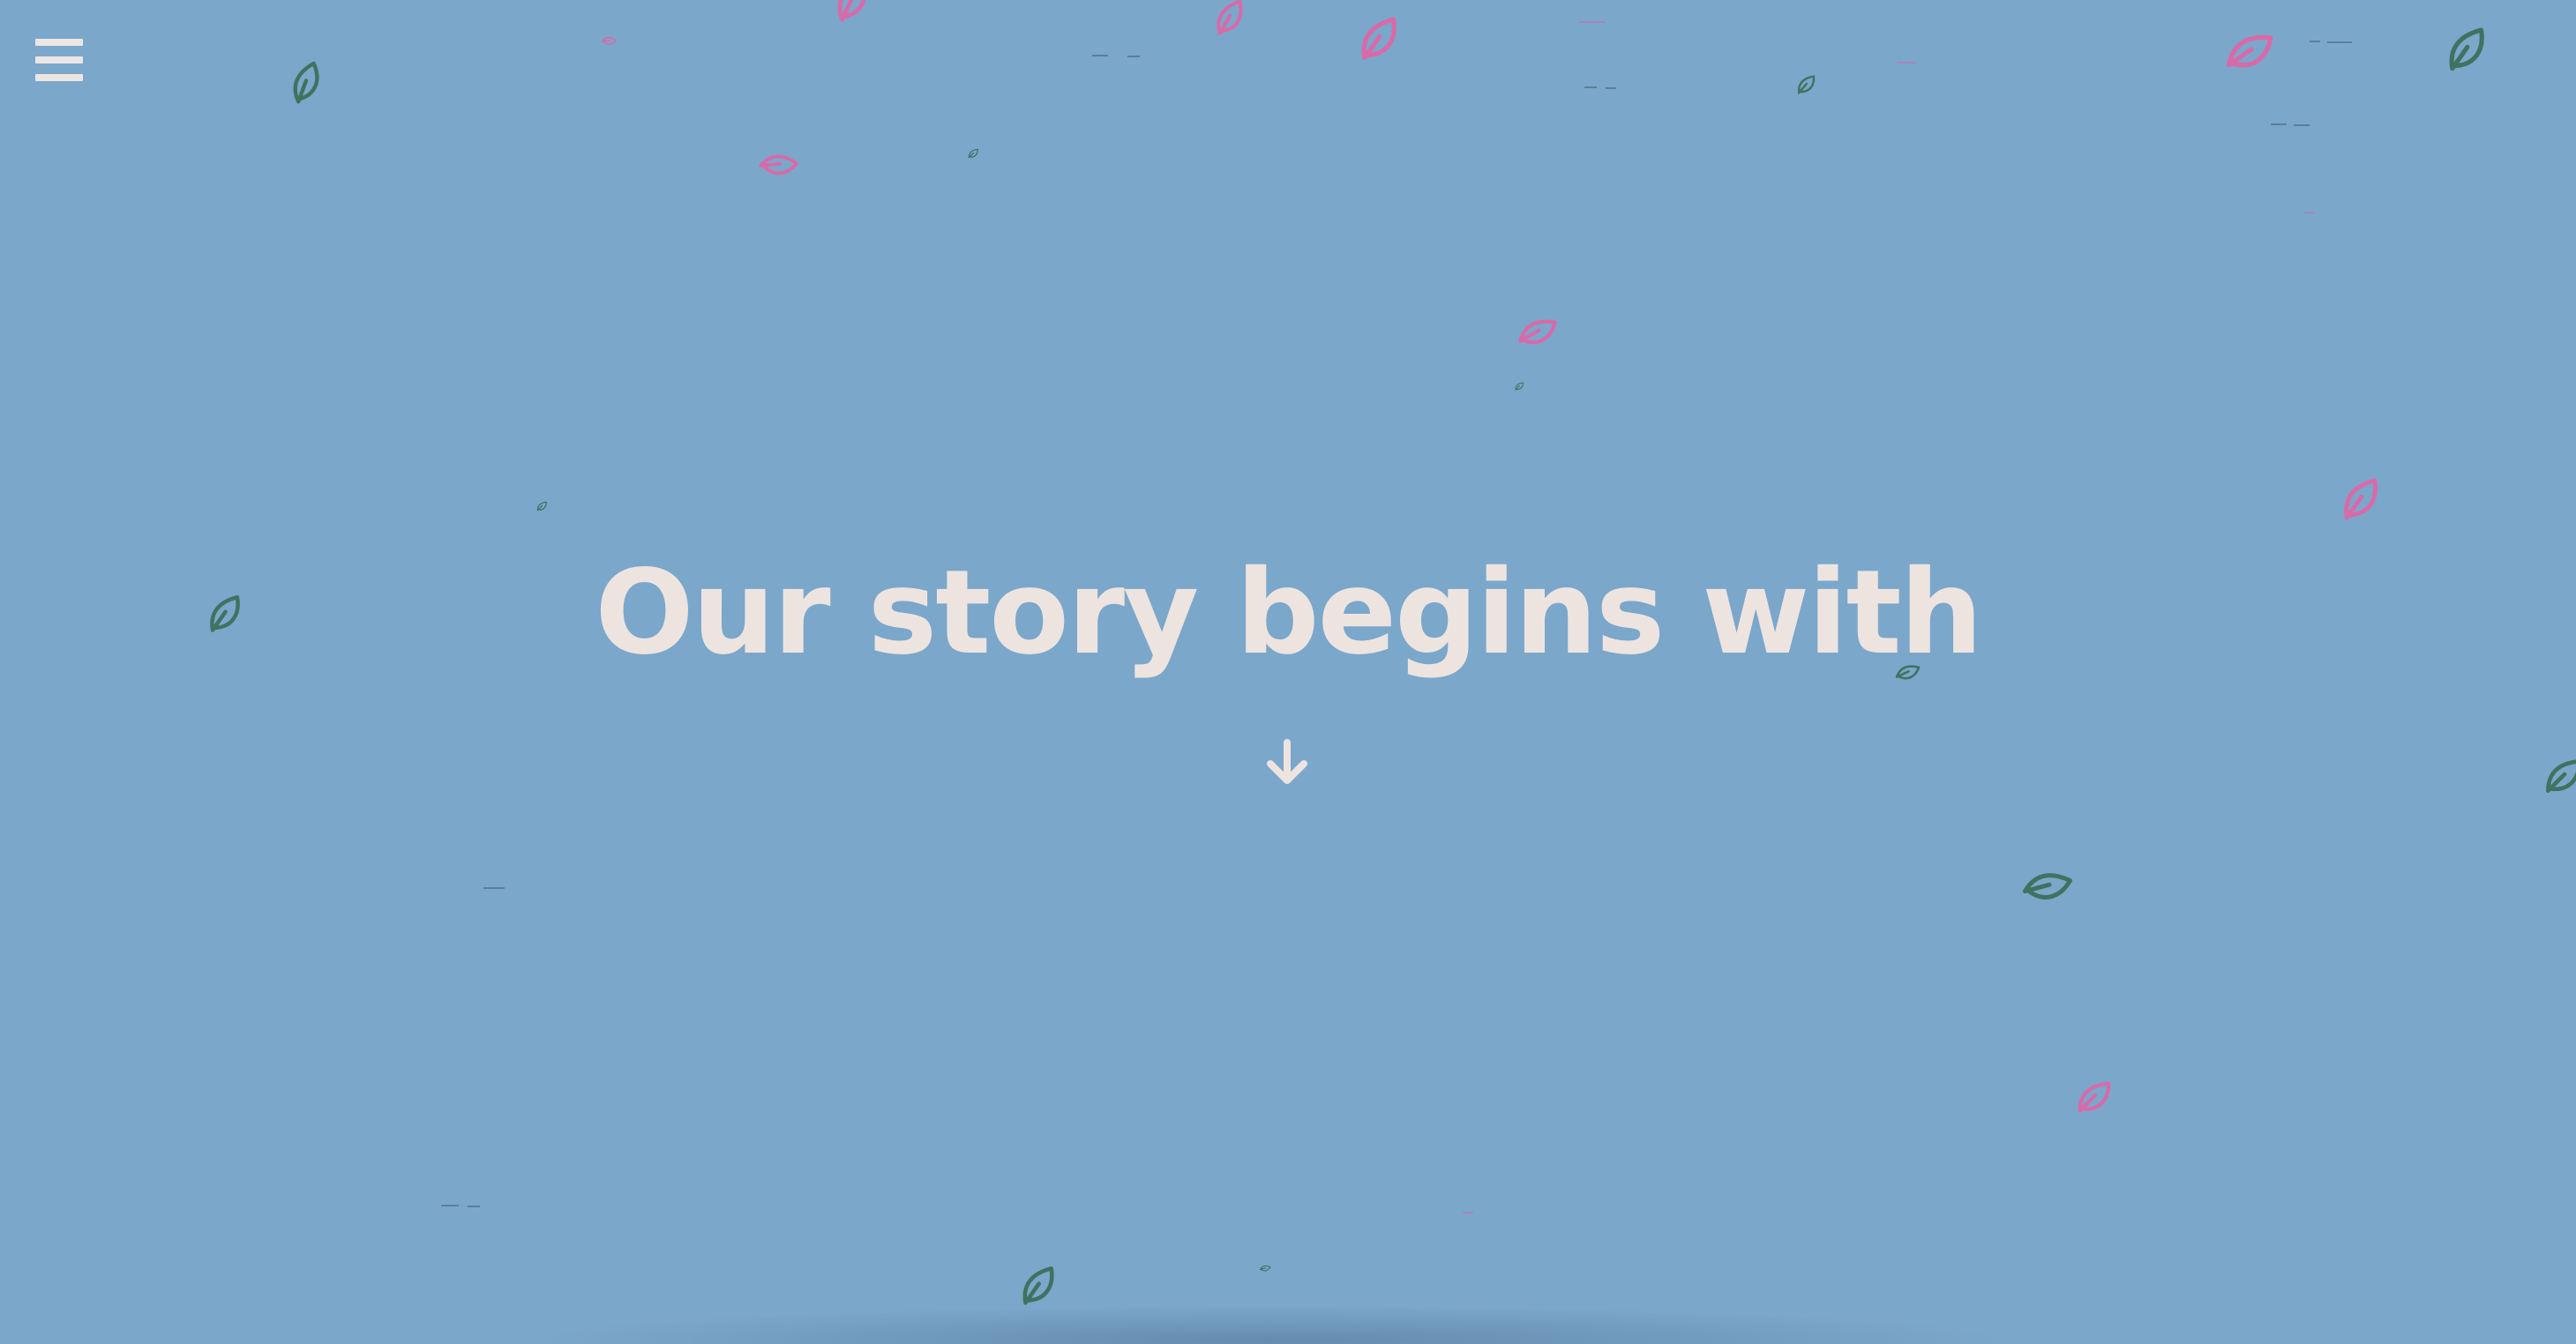  What do you see at coordinates (1287, 762) in the screenshot?
I see `arrow-down-icon` at bounding box center [1287, 762].